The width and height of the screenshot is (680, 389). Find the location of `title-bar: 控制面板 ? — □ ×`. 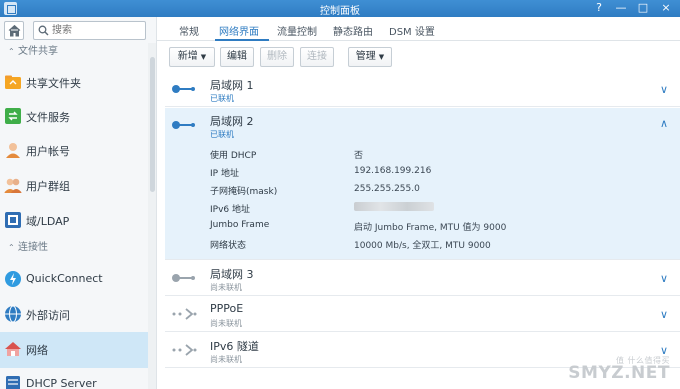

title-bar: 控制面板 ? — □ × is located at coordinates (340, 8).